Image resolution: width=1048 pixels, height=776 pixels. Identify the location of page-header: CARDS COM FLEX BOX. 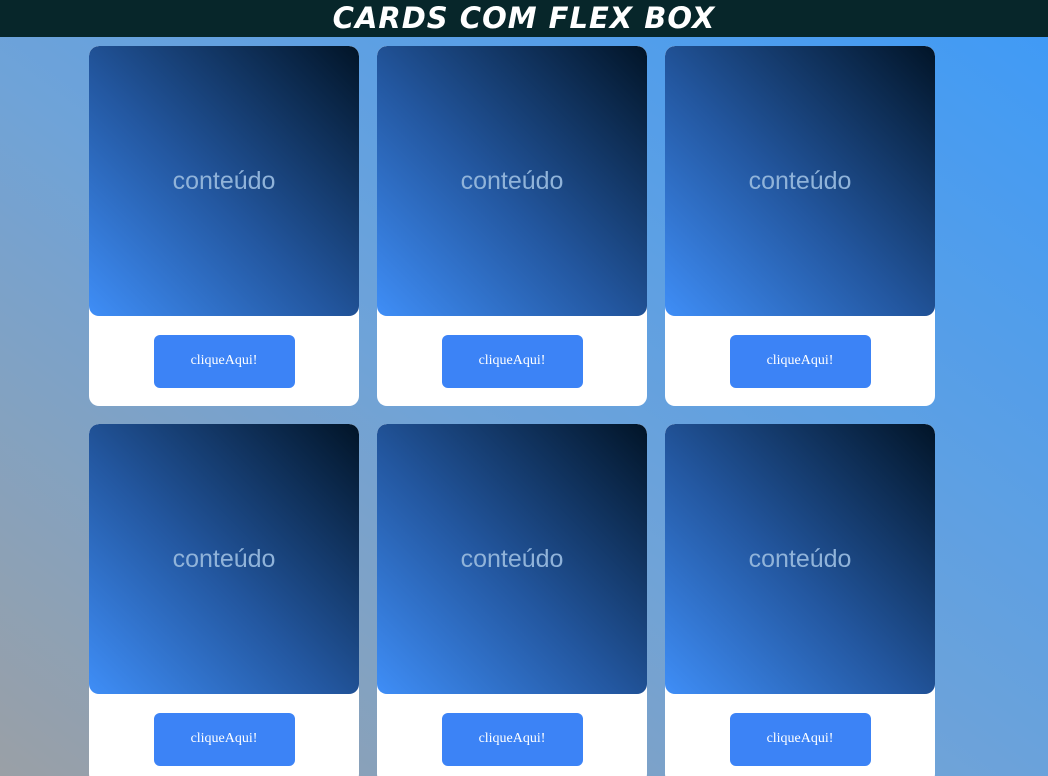
(524, 18).